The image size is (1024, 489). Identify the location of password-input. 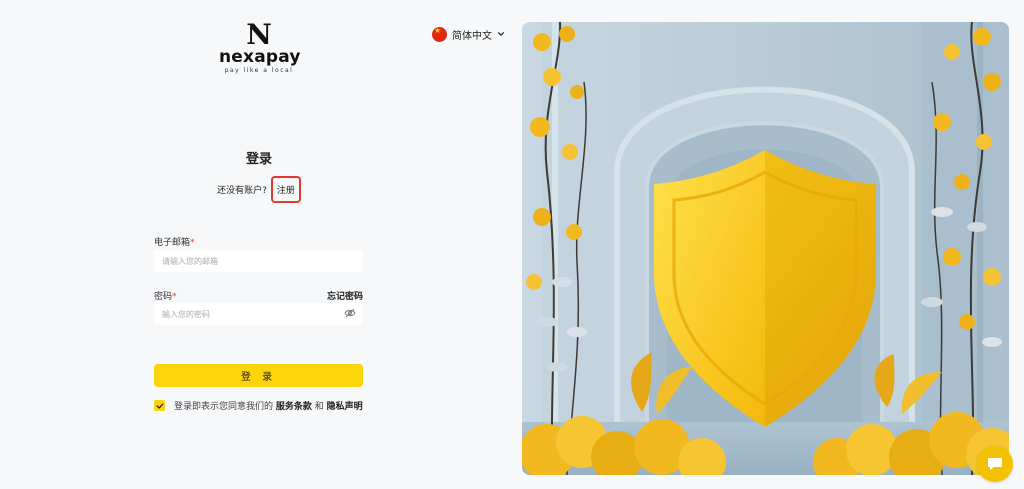
(258, 314).